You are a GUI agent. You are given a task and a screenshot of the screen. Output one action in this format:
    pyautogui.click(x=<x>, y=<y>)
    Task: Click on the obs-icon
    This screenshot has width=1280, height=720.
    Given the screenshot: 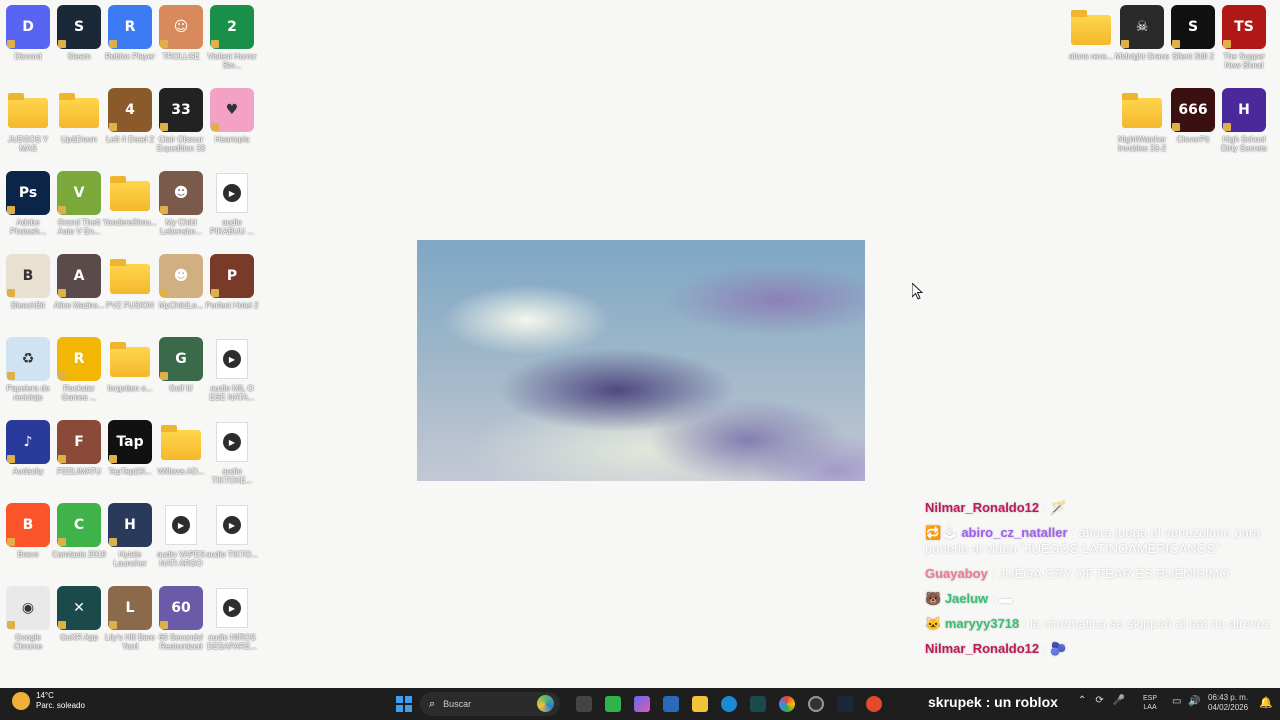 What is the action you would take?
    pyautogui.click(x=816, y=704)
    